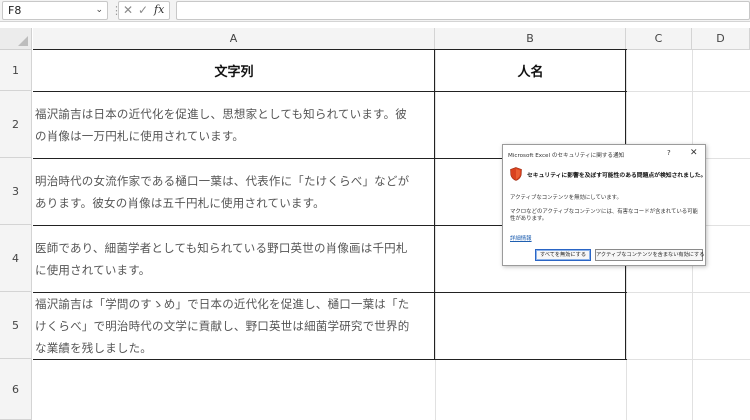  Describe the element at coordinates (617, 176) in the screenshot. I see `dialog-heading: セキュリティに影響を及ぼす可能性のある問題点が検知されました。` at that location.